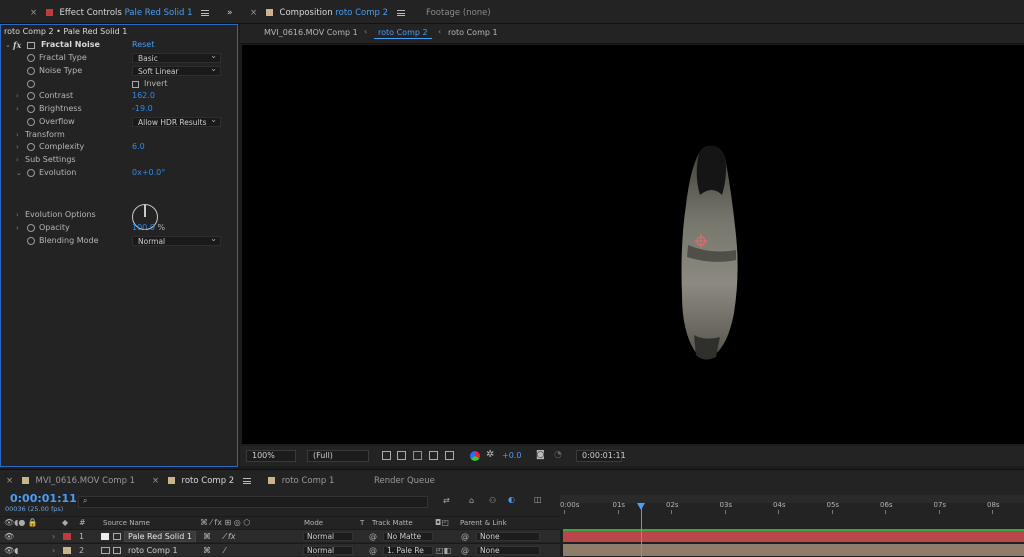 The height and width of the screenshot is (557, 1024). Describe the element at coordinates (408, 536) in the screenshot. I see `track-matte-select: No Matte` at that location.